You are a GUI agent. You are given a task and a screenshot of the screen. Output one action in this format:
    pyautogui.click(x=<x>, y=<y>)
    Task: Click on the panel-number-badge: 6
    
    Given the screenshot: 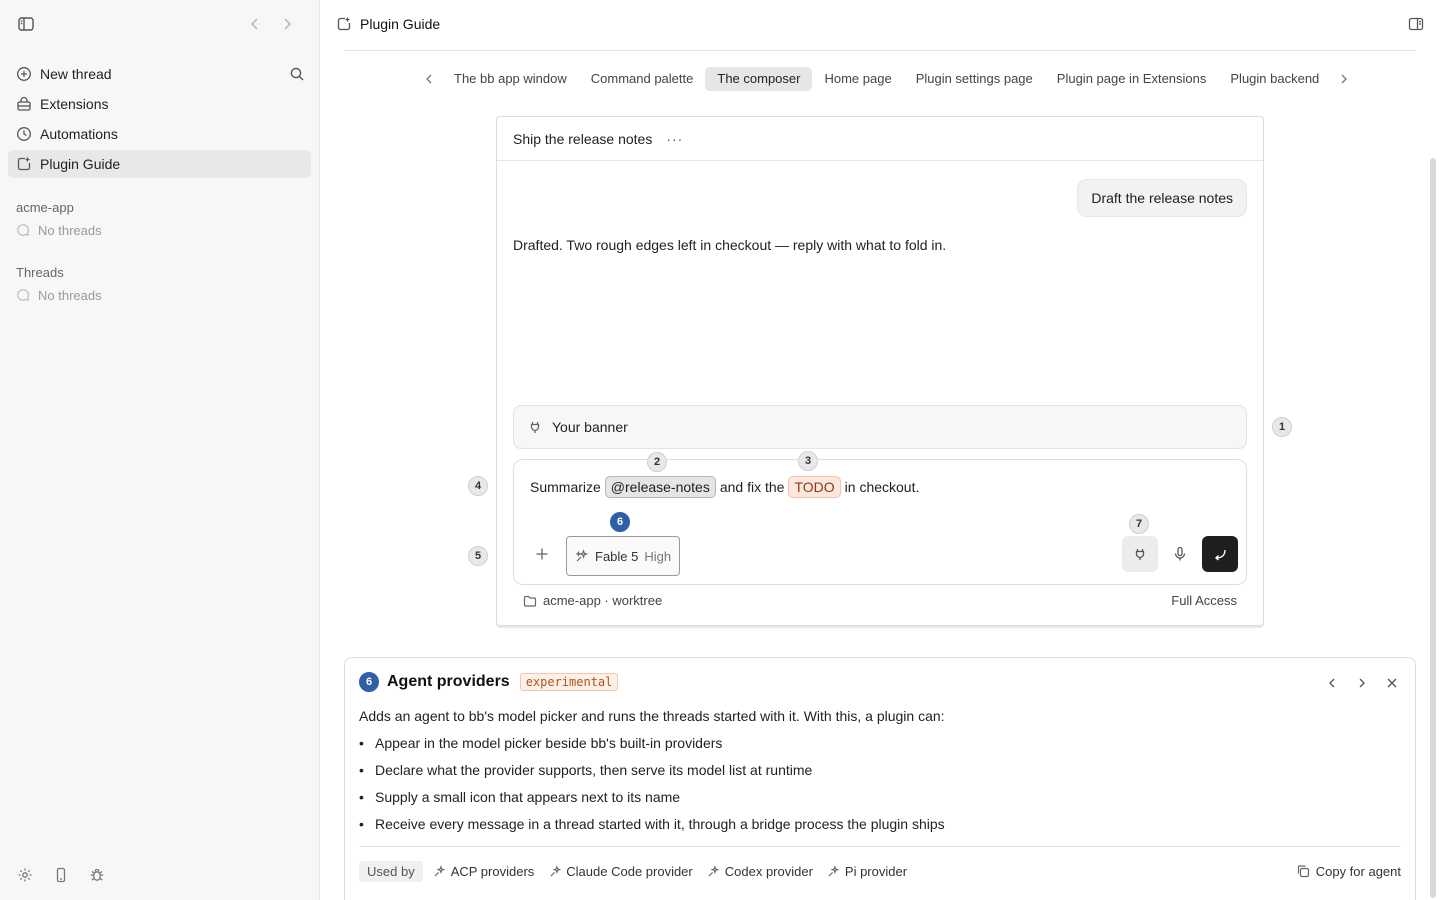 What is the action you would take?
    pyautogui.click(x=369, y=682)
    